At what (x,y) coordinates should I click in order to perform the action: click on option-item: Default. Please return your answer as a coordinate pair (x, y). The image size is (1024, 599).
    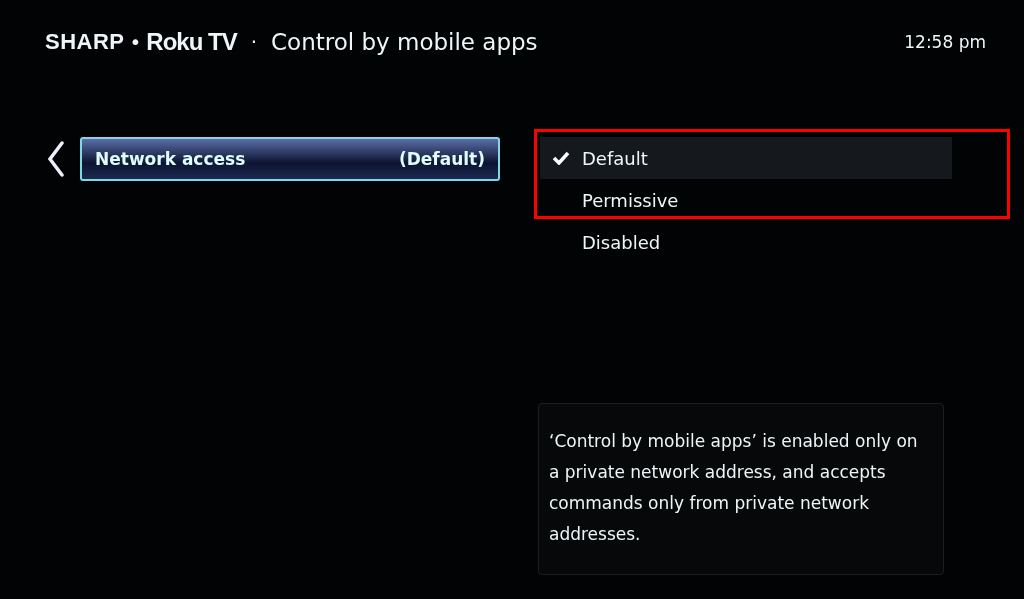
    Looking at the image, I should click on (746, 158).